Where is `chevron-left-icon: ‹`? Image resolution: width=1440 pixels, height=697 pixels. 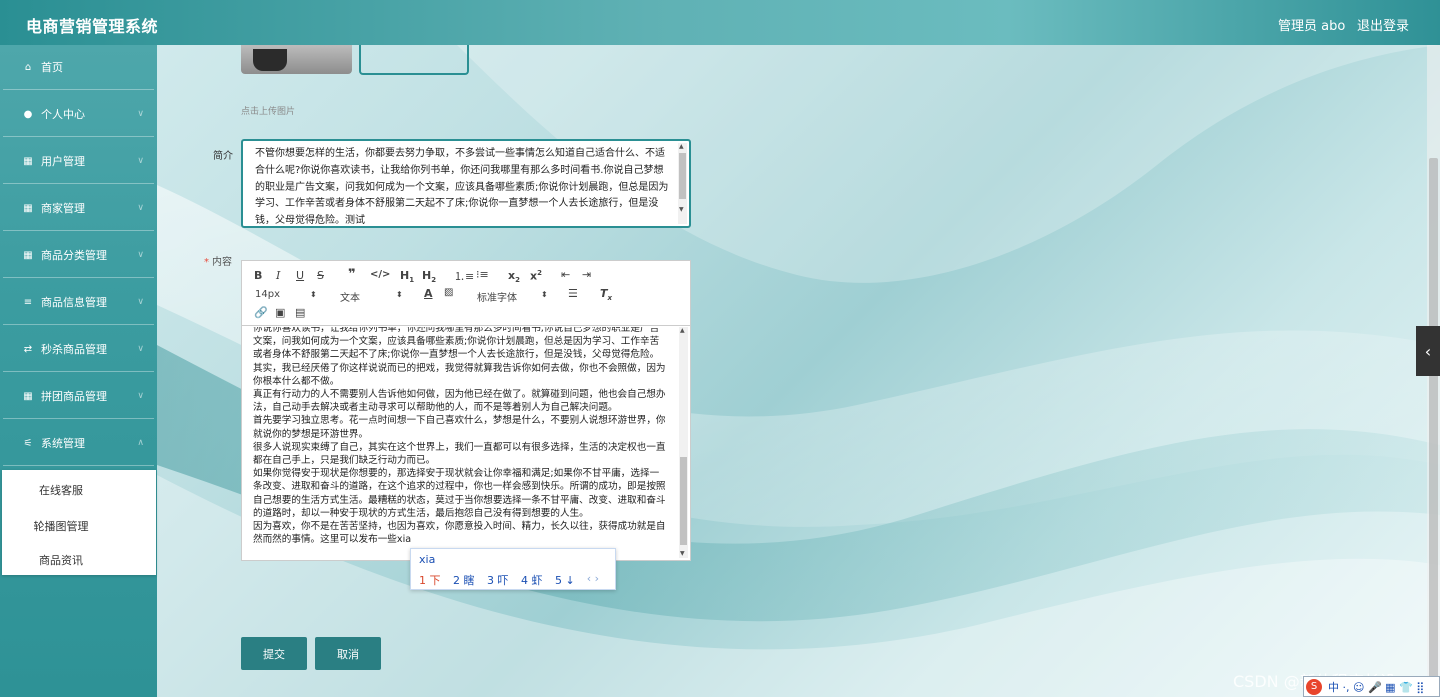 chevron-left-icon: ‹ is located at coordinates (1428, 351).